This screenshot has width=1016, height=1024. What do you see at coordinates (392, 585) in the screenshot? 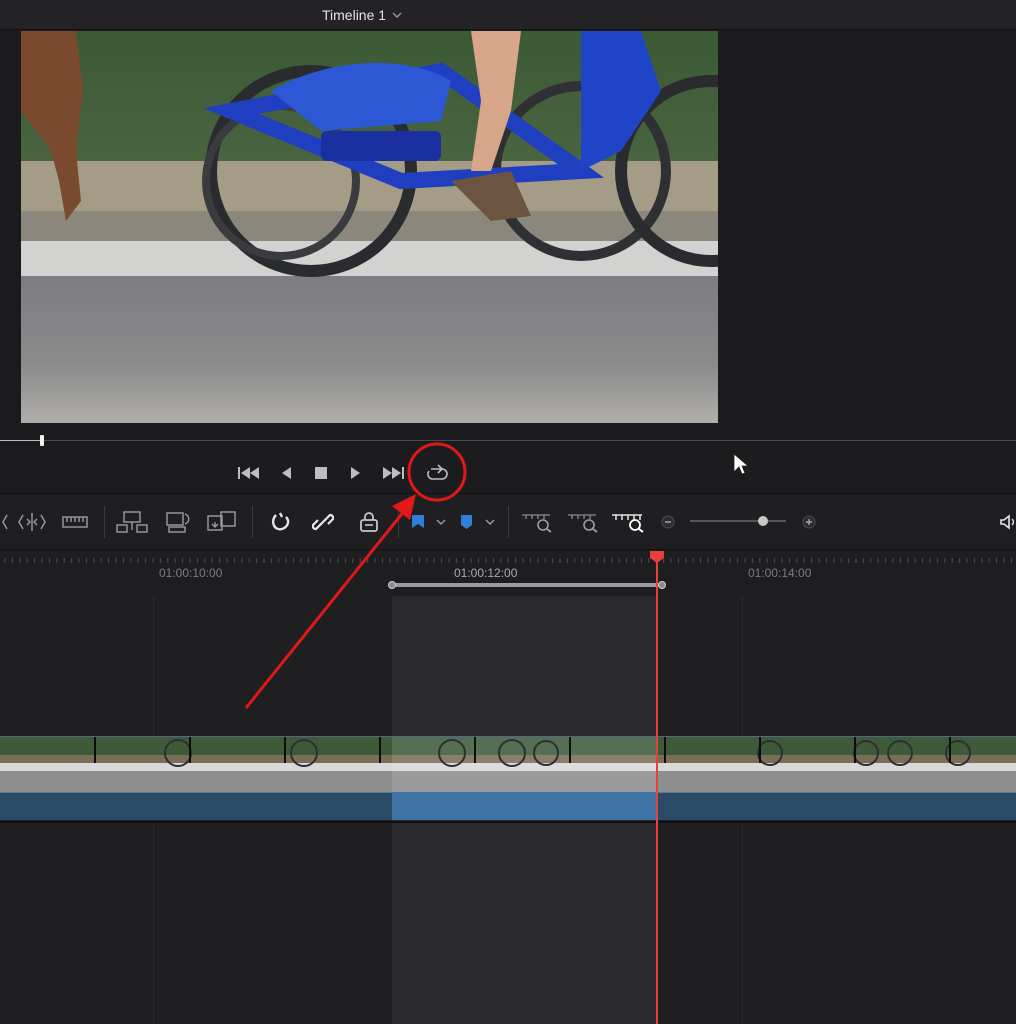
I see `in-point-handle` at bounding box center [392, 585].